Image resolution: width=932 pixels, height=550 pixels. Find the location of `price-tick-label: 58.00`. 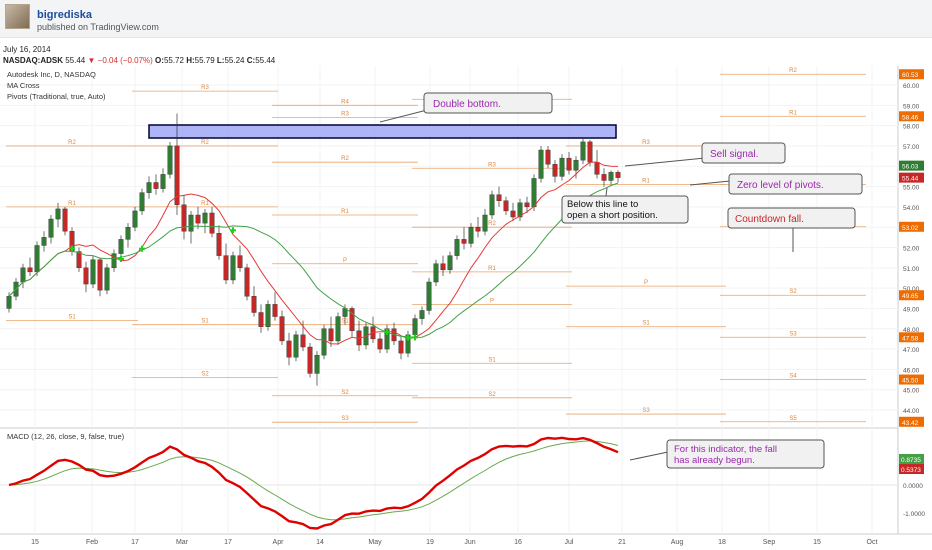

price-tick-label: 58.00 is located at coordinates (911, 127).